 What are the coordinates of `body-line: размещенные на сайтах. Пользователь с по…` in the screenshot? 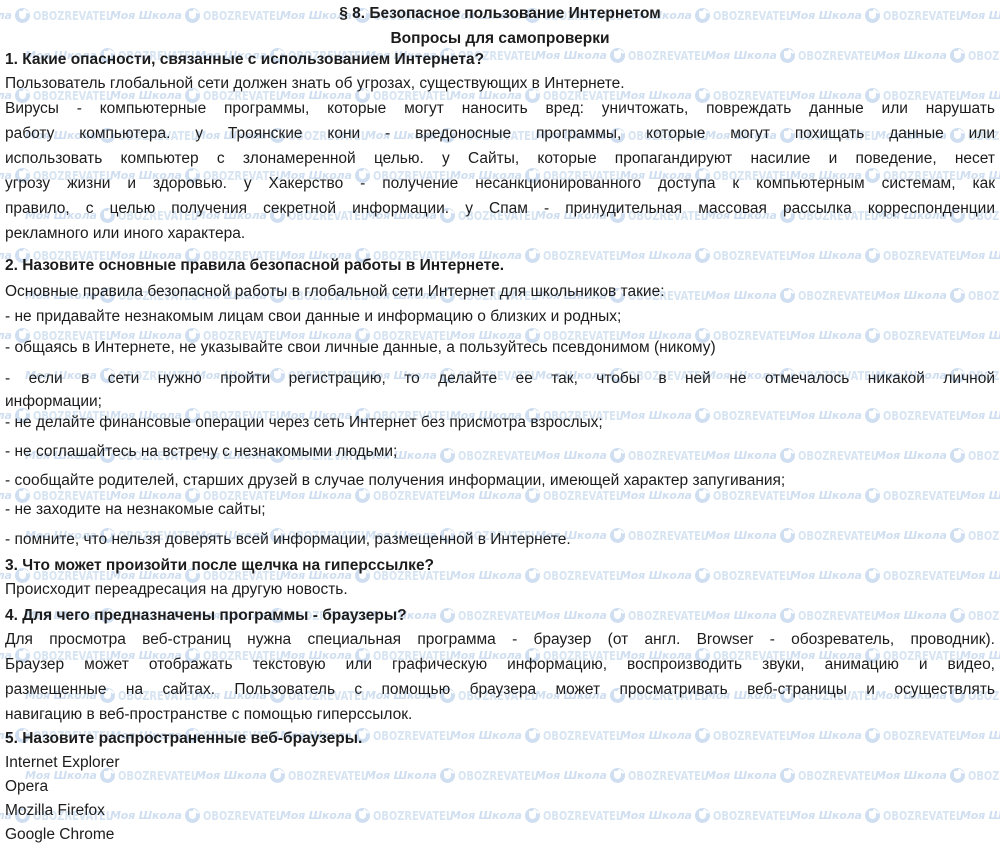 It's located at (500, 689).